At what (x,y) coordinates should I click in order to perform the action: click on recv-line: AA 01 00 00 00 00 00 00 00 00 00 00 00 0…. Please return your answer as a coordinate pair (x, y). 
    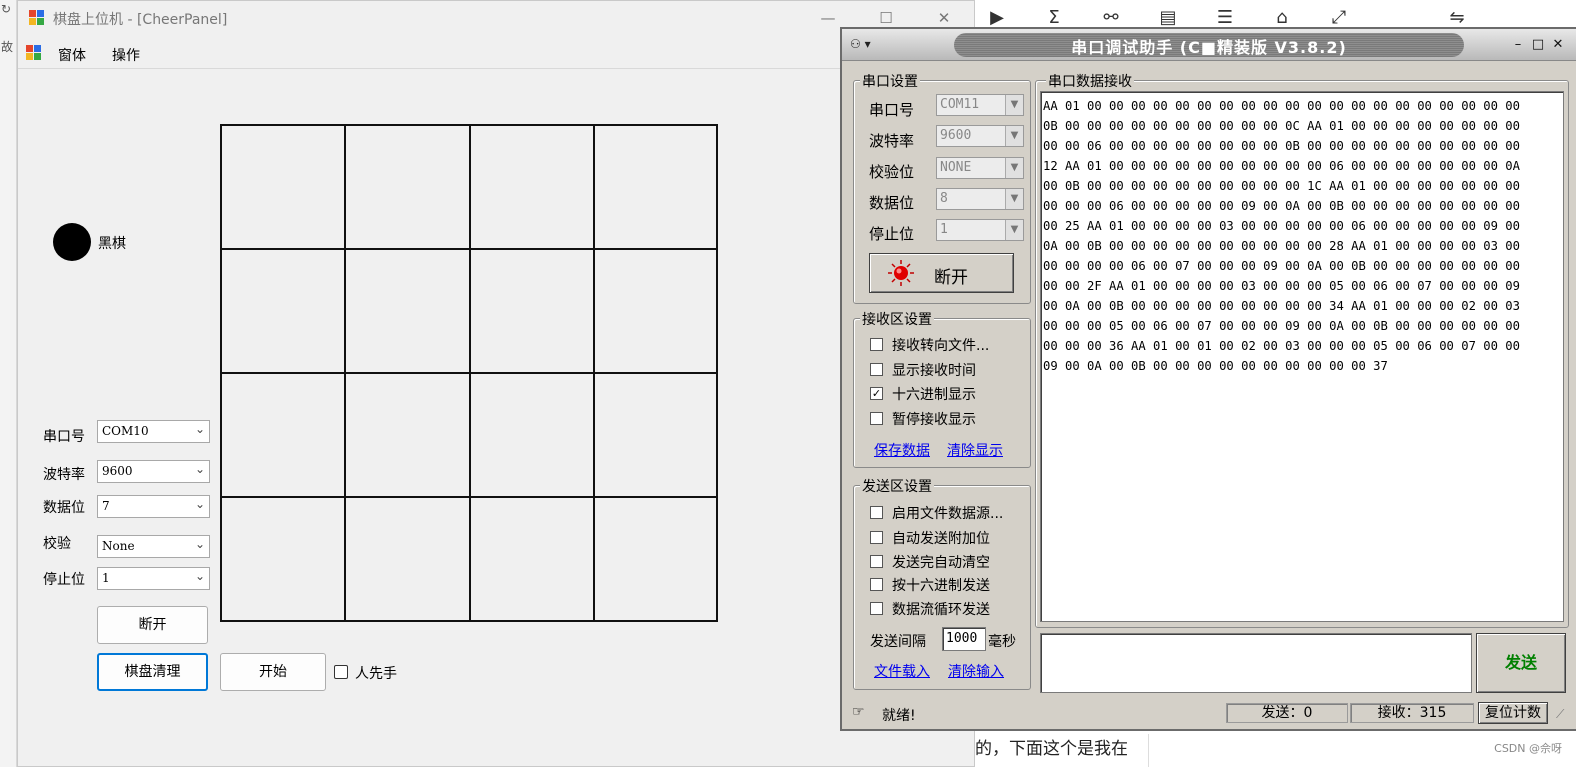
    Looking at the image, I should click on (1281, 106).